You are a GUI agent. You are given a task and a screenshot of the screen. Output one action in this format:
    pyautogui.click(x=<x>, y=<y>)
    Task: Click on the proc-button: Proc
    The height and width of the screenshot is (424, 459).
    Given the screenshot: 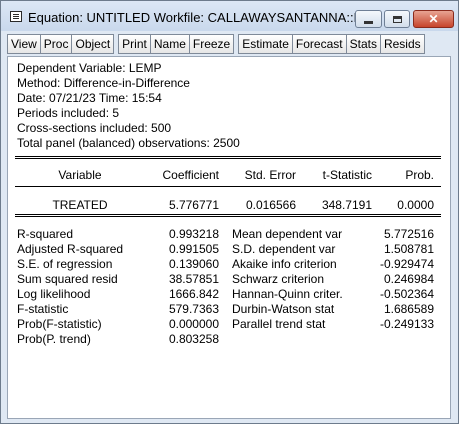 What is the action you would take?
    pyautogui.click(x=55, y=44)
    